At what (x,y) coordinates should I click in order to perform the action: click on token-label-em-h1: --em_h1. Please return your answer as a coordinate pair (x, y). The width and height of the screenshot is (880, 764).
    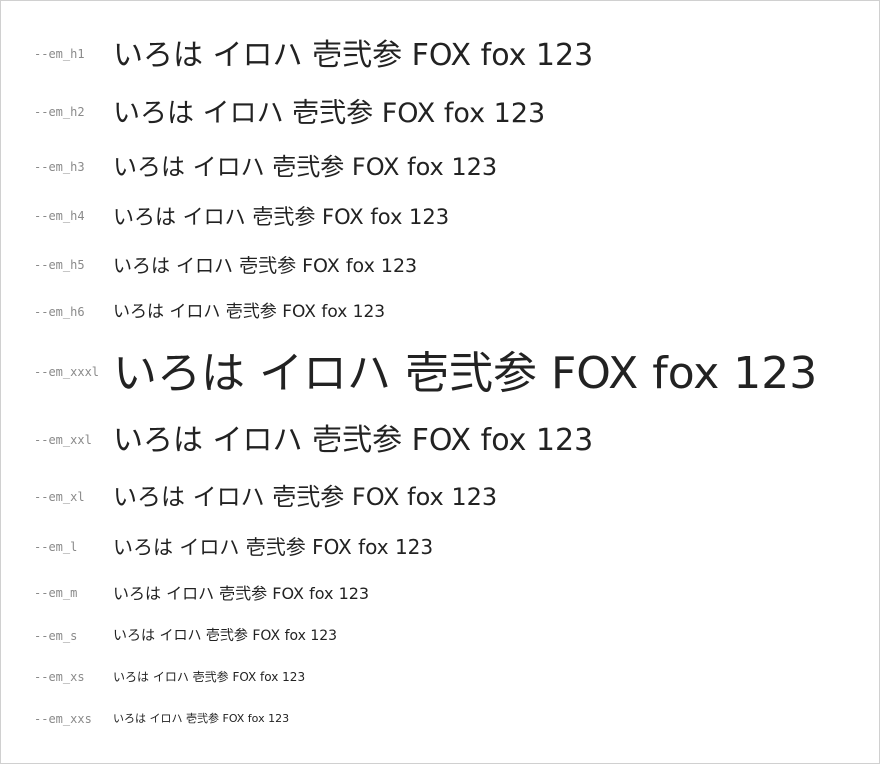
    Looking at the image, I should click on (59, 54).